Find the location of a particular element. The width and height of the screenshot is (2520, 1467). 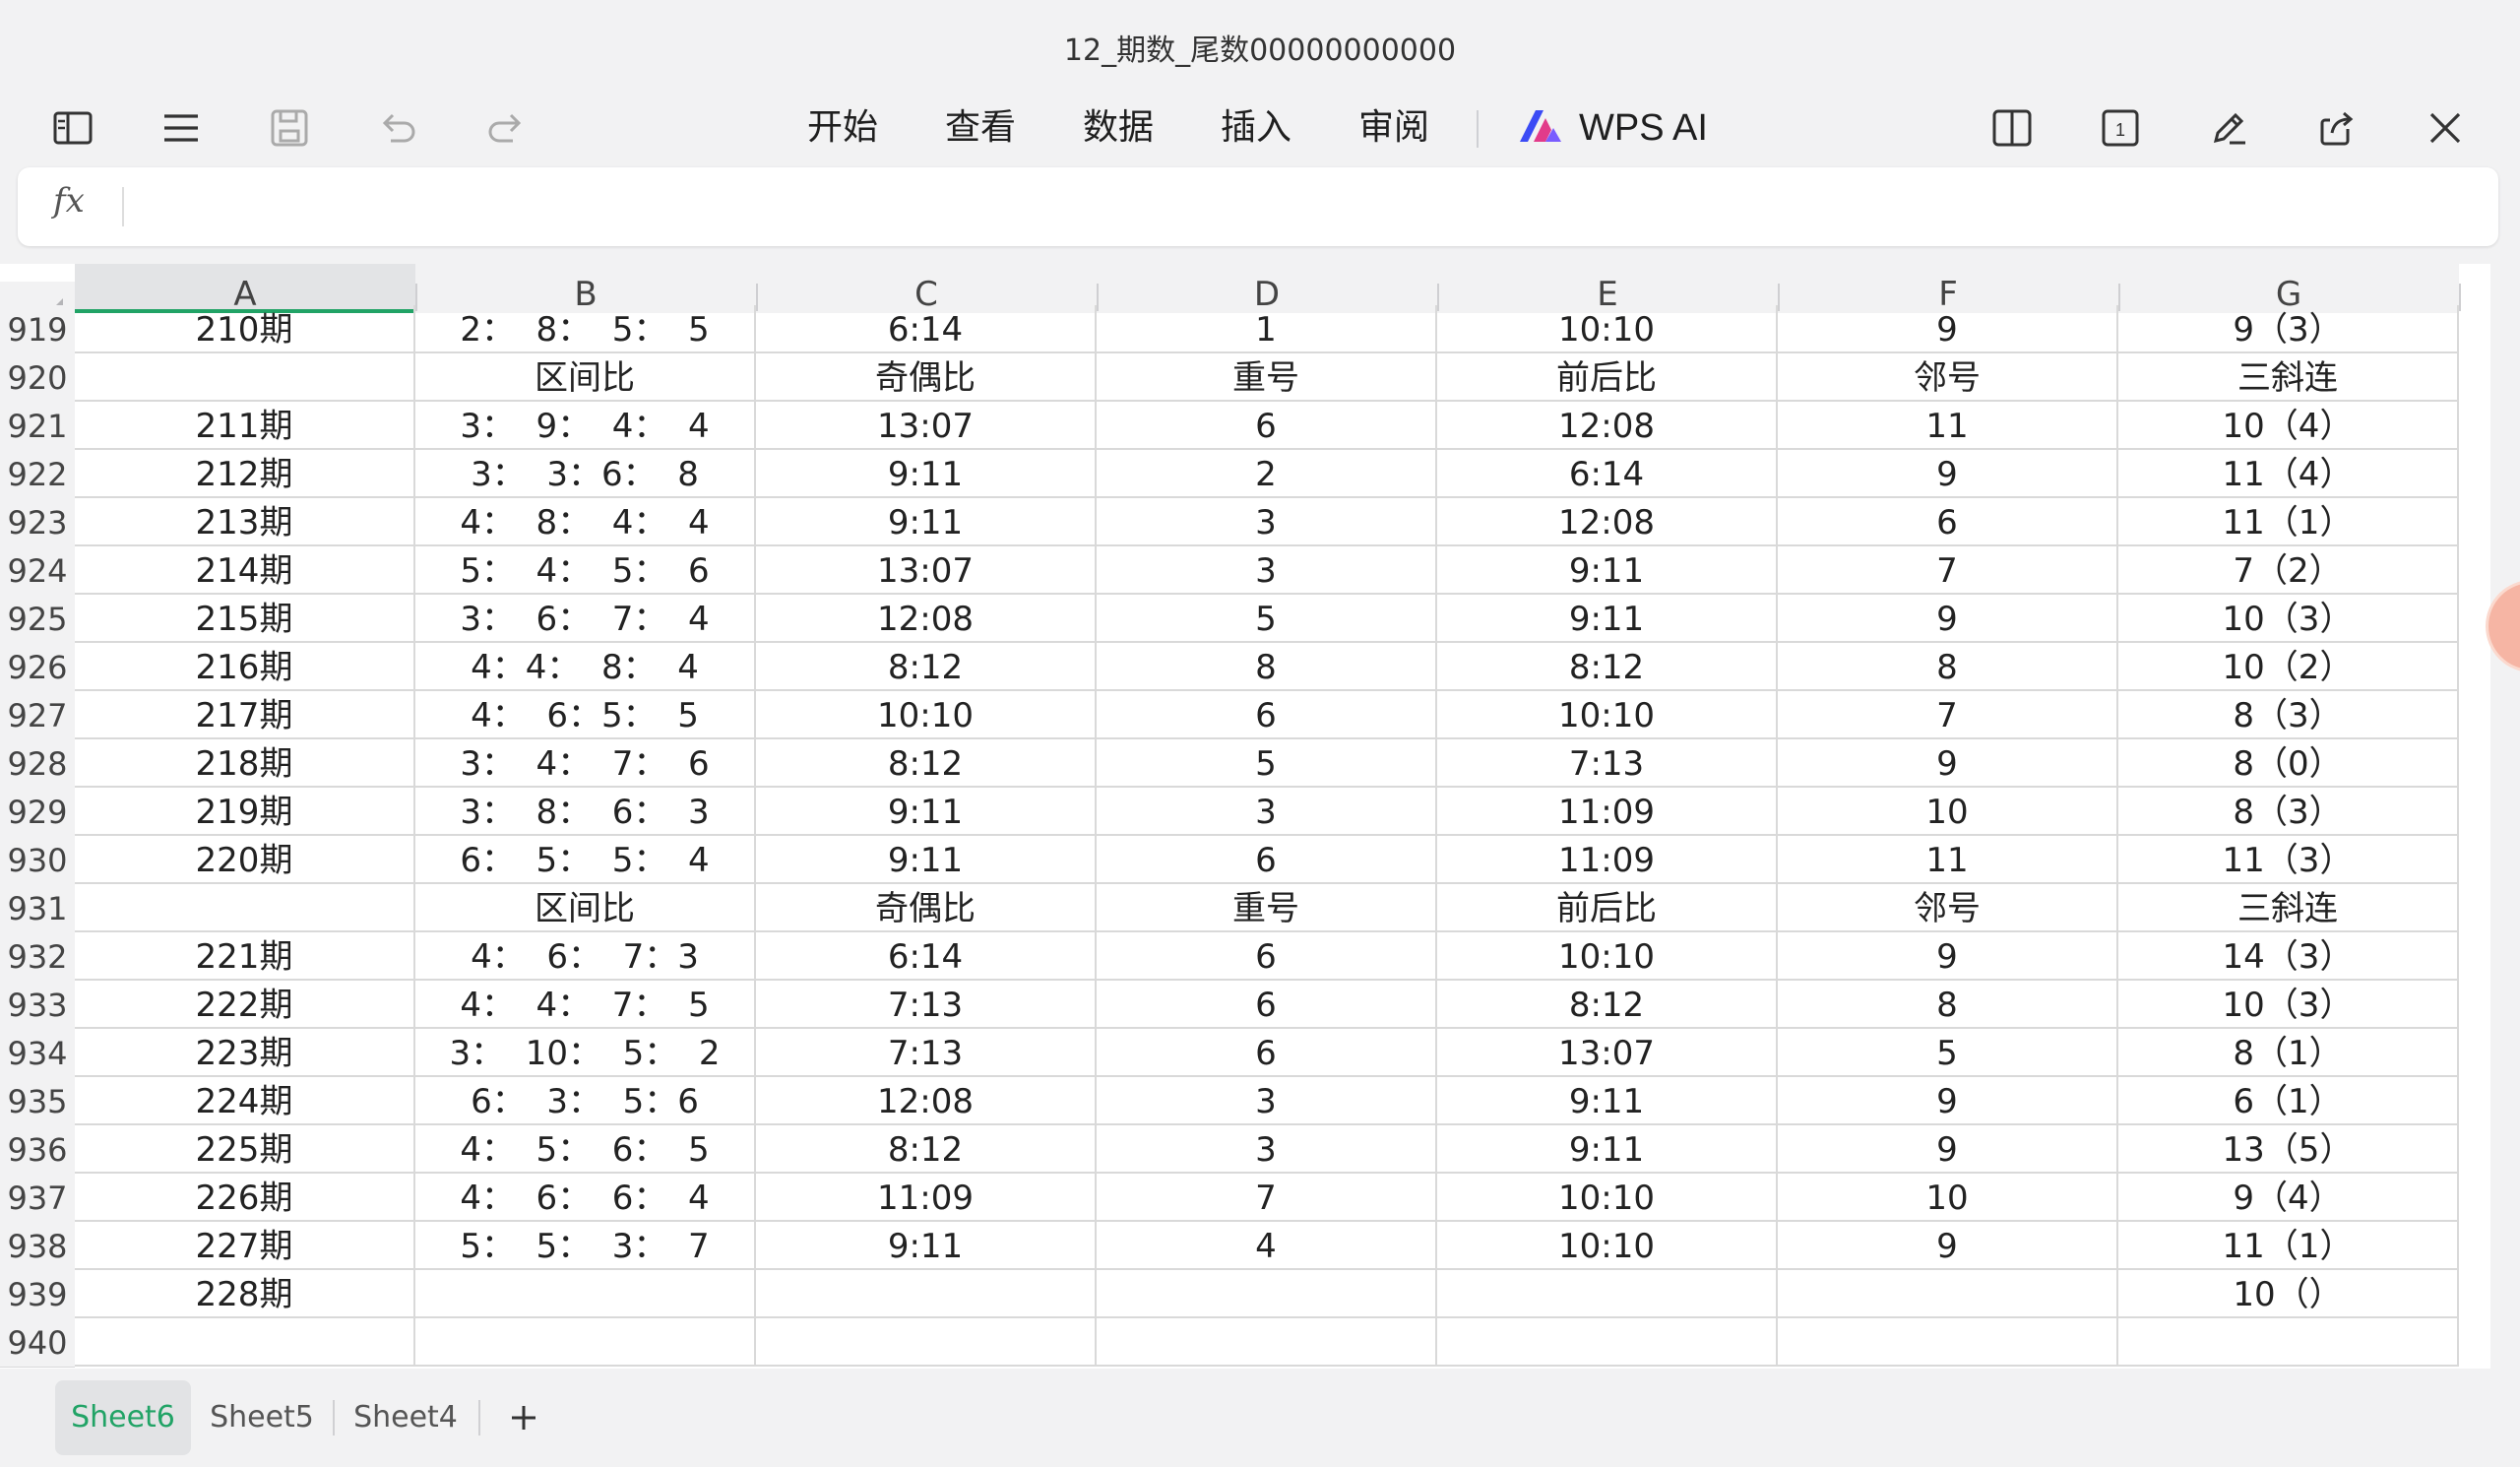

redo-icon is located at coordinates (506, 128).